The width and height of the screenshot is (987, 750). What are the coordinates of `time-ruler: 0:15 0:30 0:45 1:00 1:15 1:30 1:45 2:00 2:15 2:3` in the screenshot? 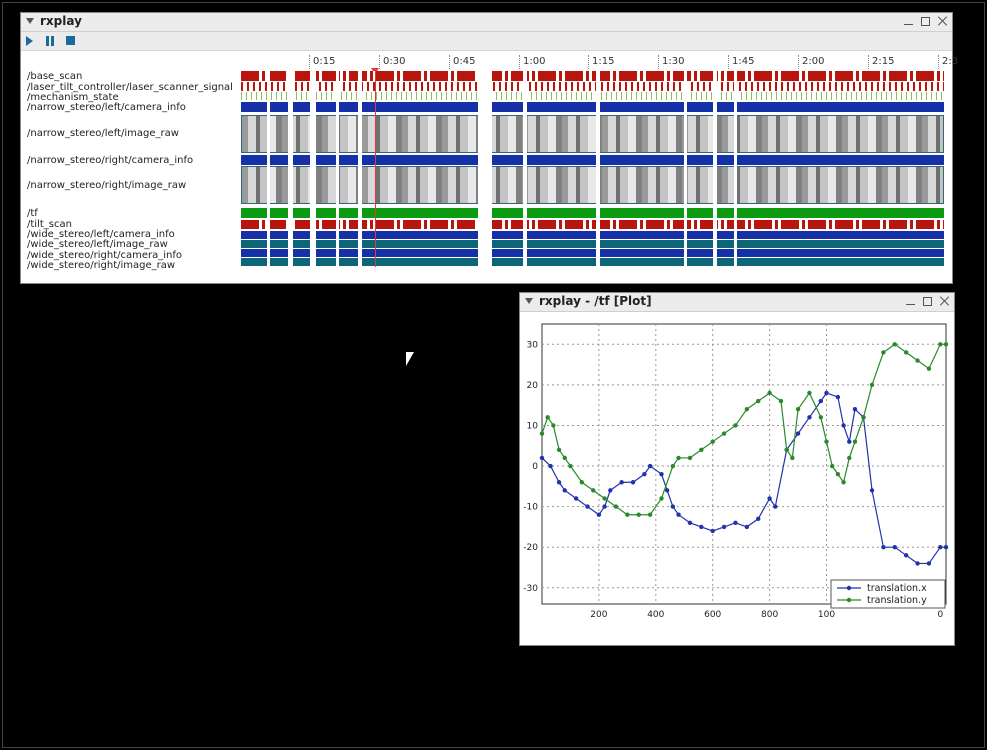 It's located at (599, 62).